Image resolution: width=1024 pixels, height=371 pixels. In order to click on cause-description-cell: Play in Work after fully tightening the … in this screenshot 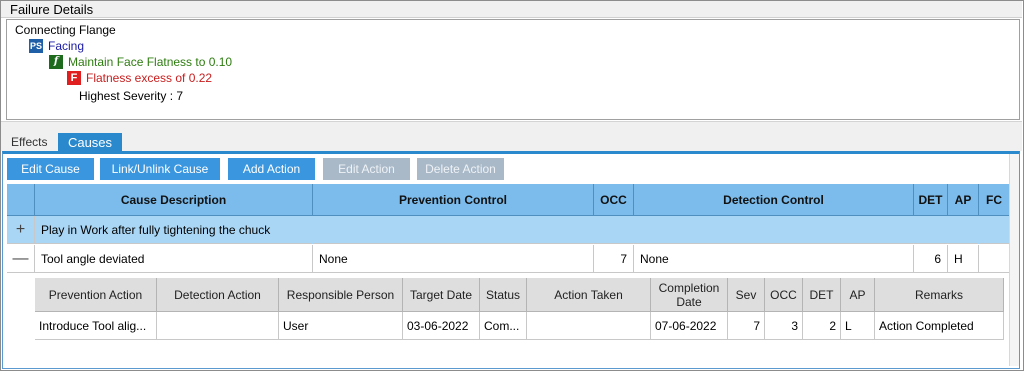, I will do `click(174, 230)`.